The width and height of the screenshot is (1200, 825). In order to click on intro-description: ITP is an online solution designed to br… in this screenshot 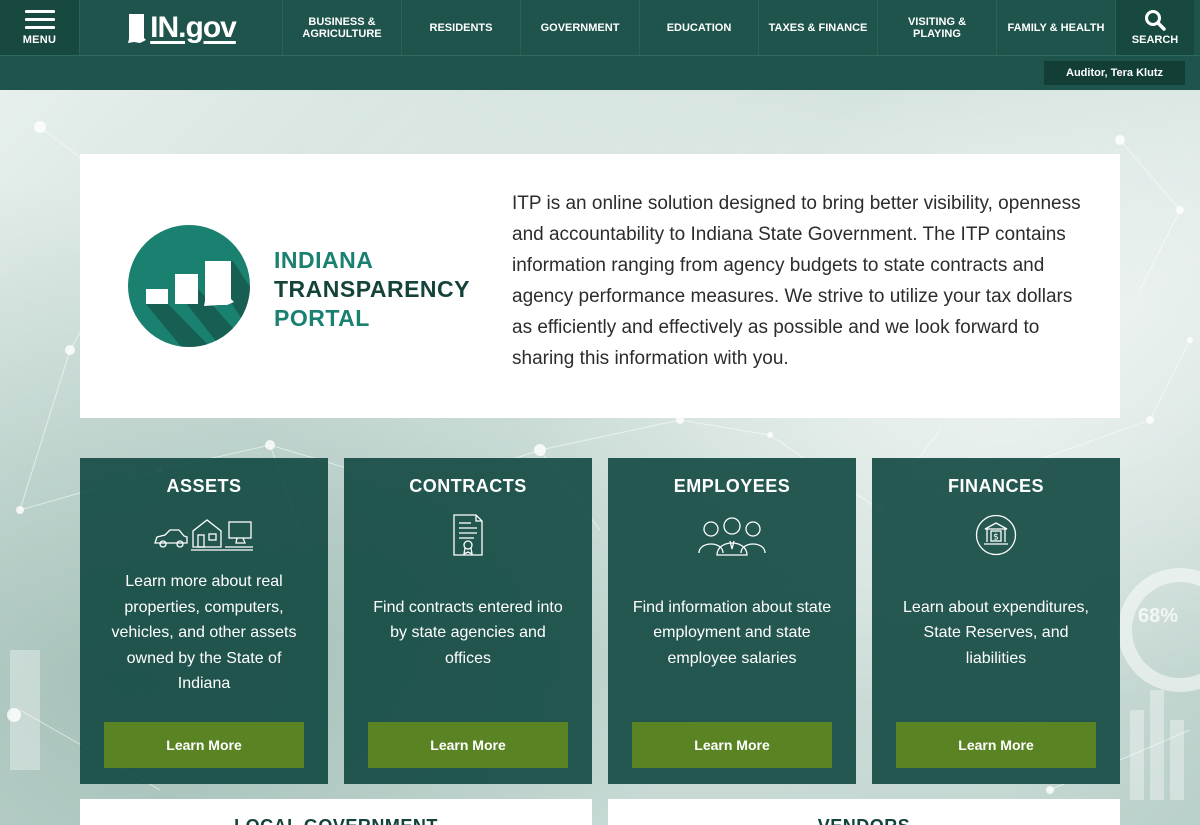, I will do `click(796, 281)`.